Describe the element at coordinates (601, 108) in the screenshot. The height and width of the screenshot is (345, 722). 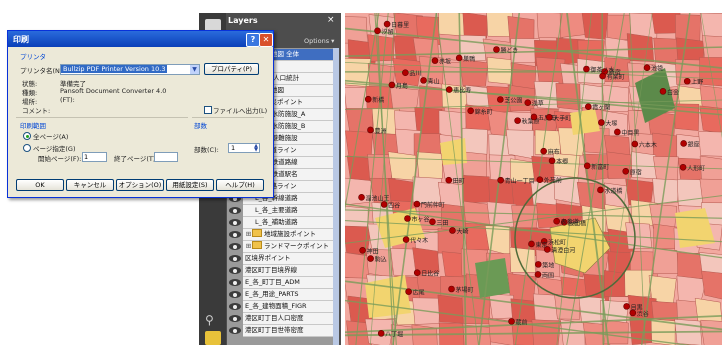
I see `station-label: 霞ヶ関` at that location.